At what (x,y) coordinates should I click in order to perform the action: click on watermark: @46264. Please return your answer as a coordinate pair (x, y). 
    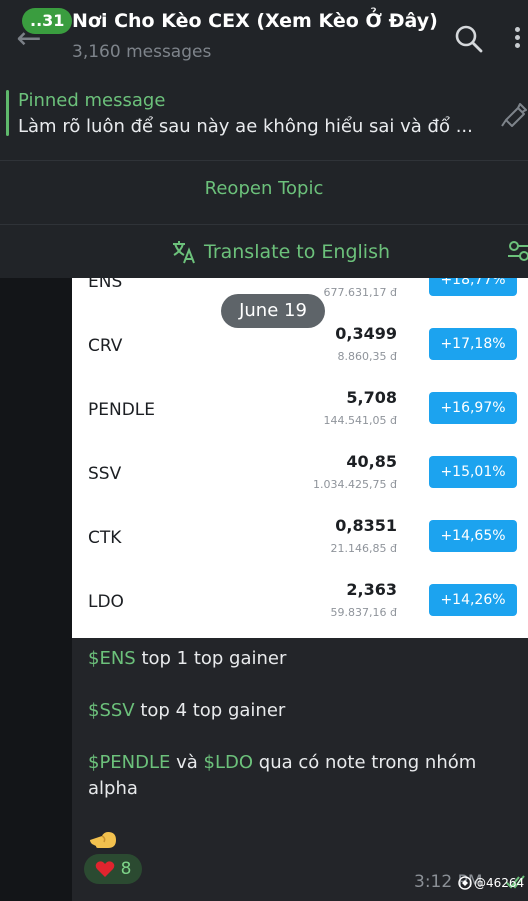
    Looking at the image, I should click on (491, 883).